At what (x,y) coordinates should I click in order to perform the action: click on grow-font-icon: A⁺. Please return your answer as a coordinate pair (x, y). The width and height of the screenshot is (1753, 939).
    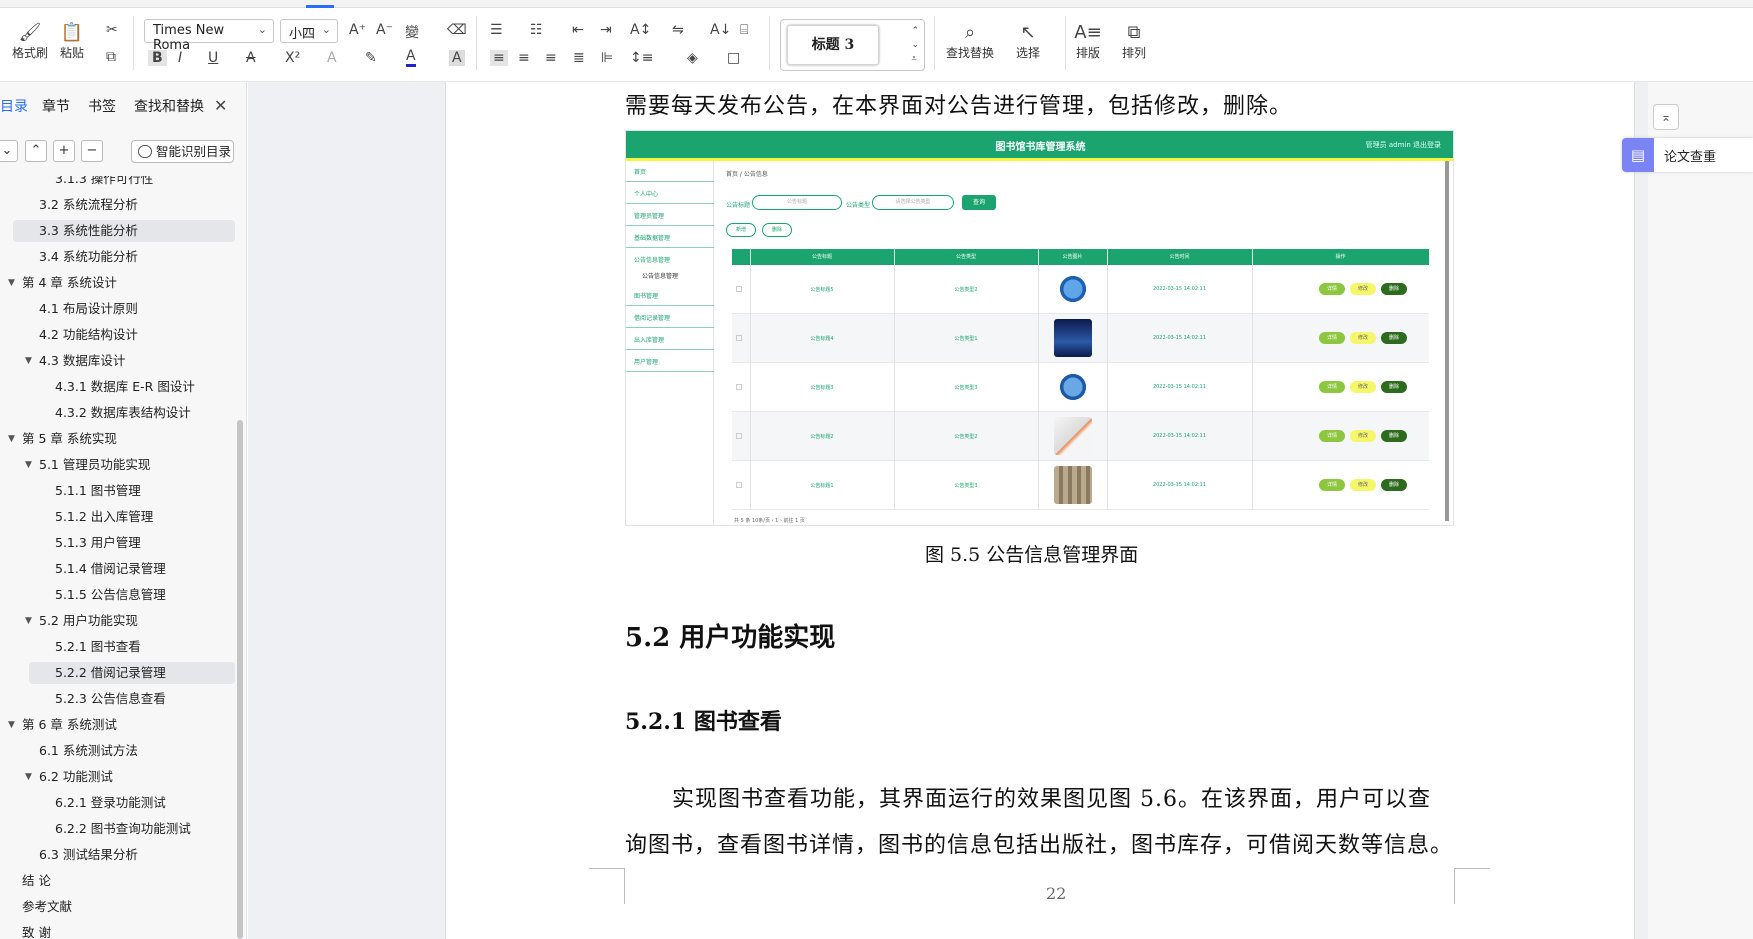
    Looking at the image, I should click on (357, 30).